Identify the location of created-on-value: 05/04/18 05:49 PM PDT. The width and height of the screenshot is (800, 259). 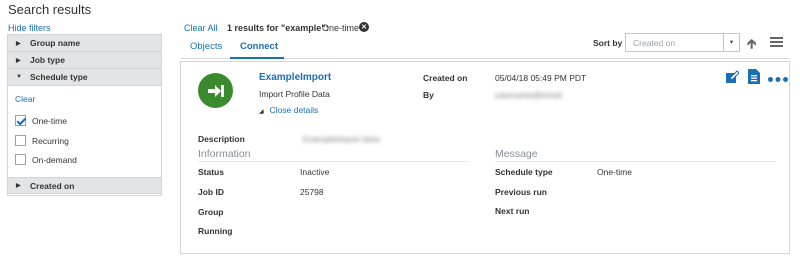
(541, 78).